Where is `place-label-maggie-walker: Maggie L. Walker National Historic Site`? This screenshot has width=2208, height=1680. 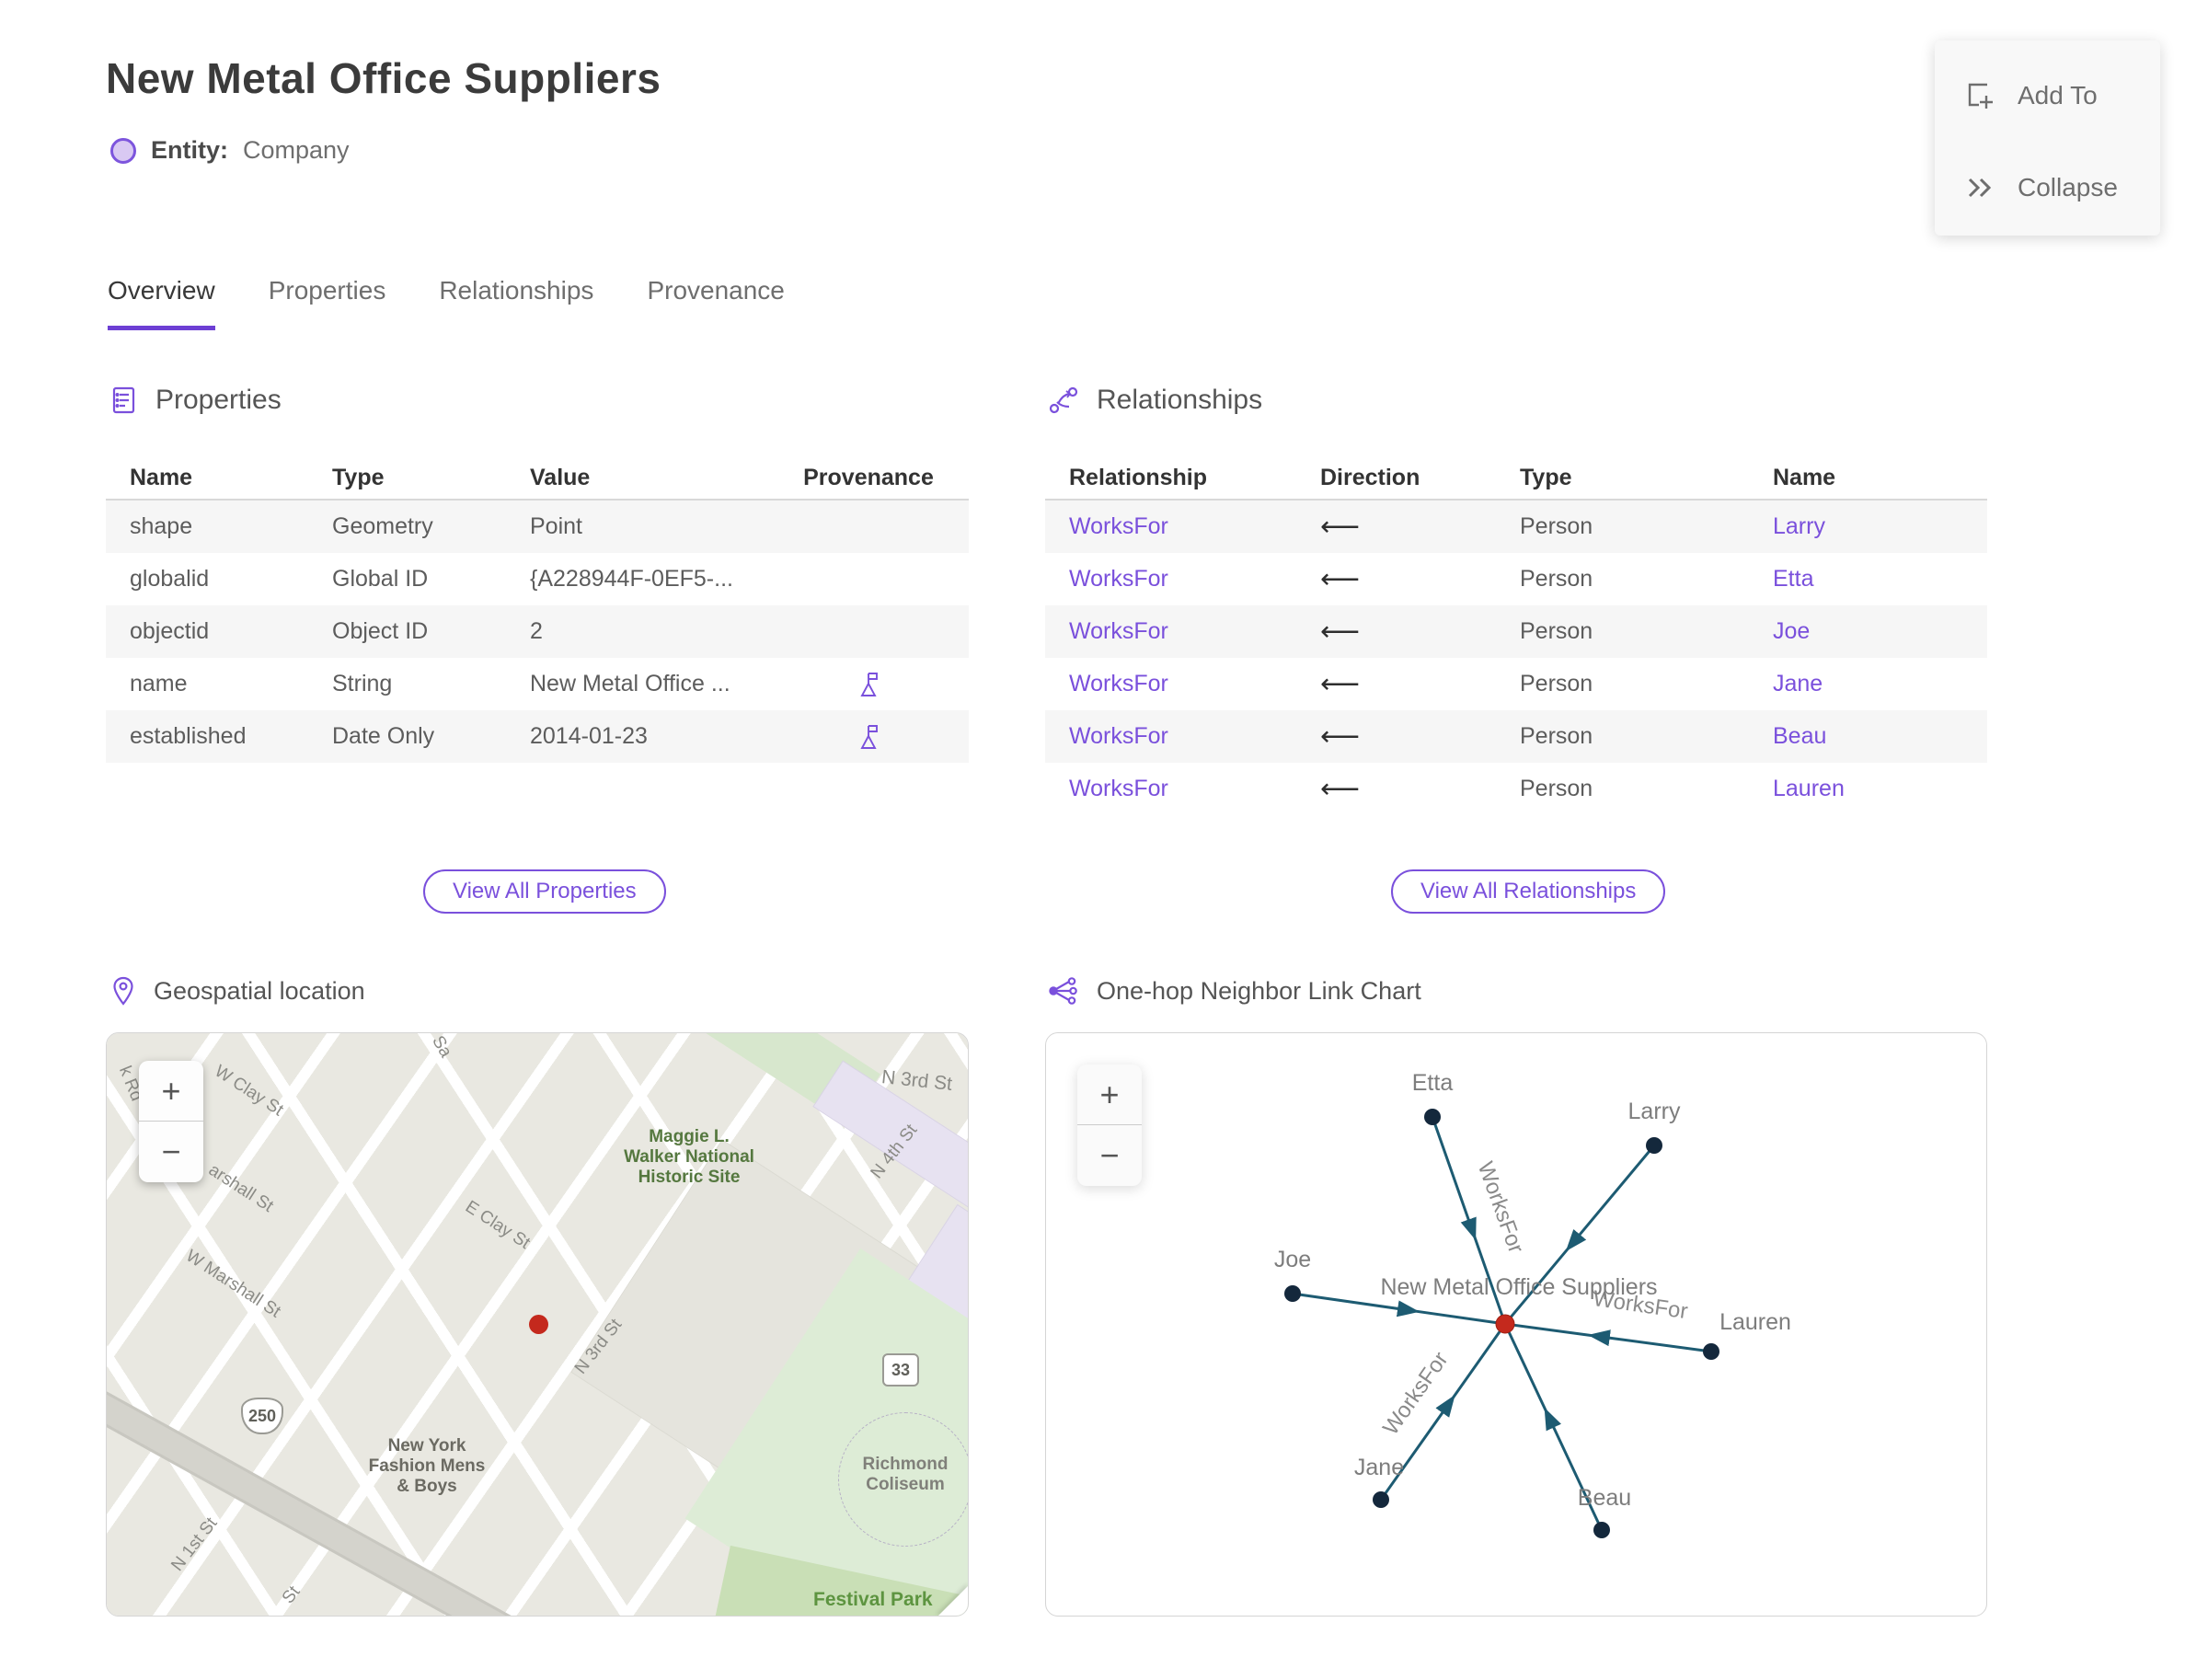
place-label-maggie-walker: Maggie L. Walker National Historic Site is located at coordinates (689, 1157).